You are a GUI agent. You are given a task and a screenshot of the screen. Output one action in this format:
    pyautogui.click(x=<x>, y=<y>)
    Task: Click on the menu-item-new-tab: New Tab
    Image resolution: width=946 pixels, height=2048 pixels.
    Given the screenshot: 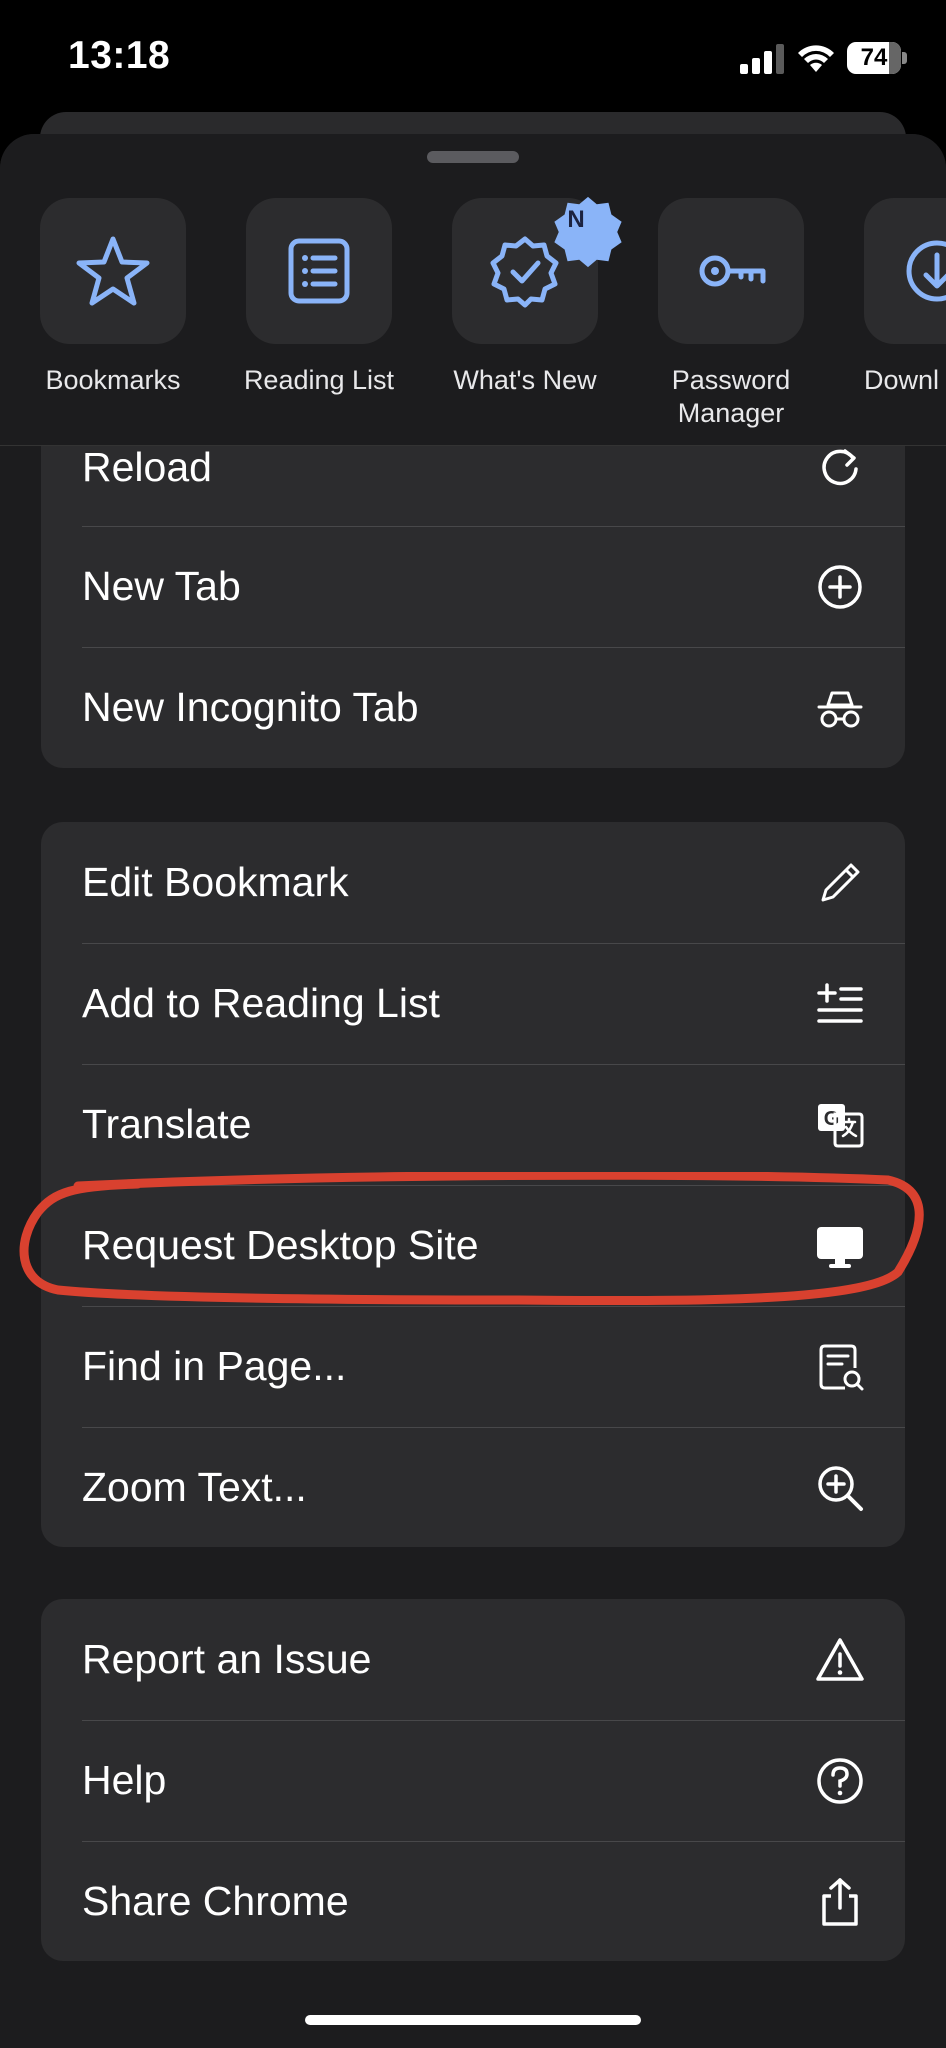 What is the action you would take?
    pyautogui.click(x=473, y=586)
    